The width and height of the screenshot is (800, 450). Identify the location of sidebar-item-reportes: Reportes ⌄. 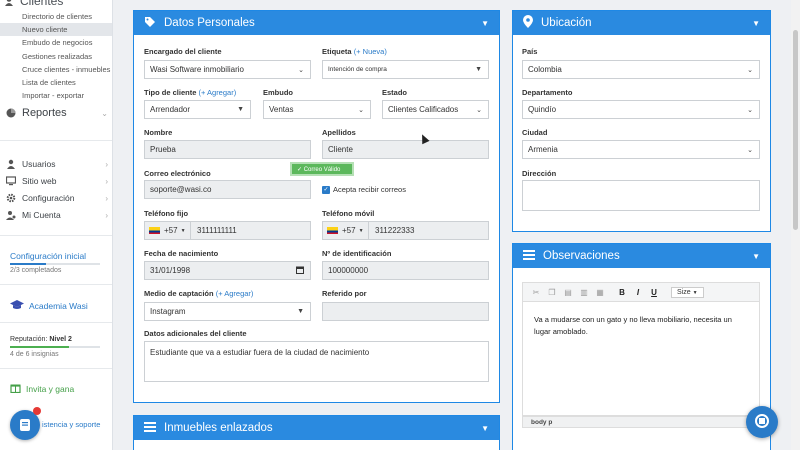
(57, 113).